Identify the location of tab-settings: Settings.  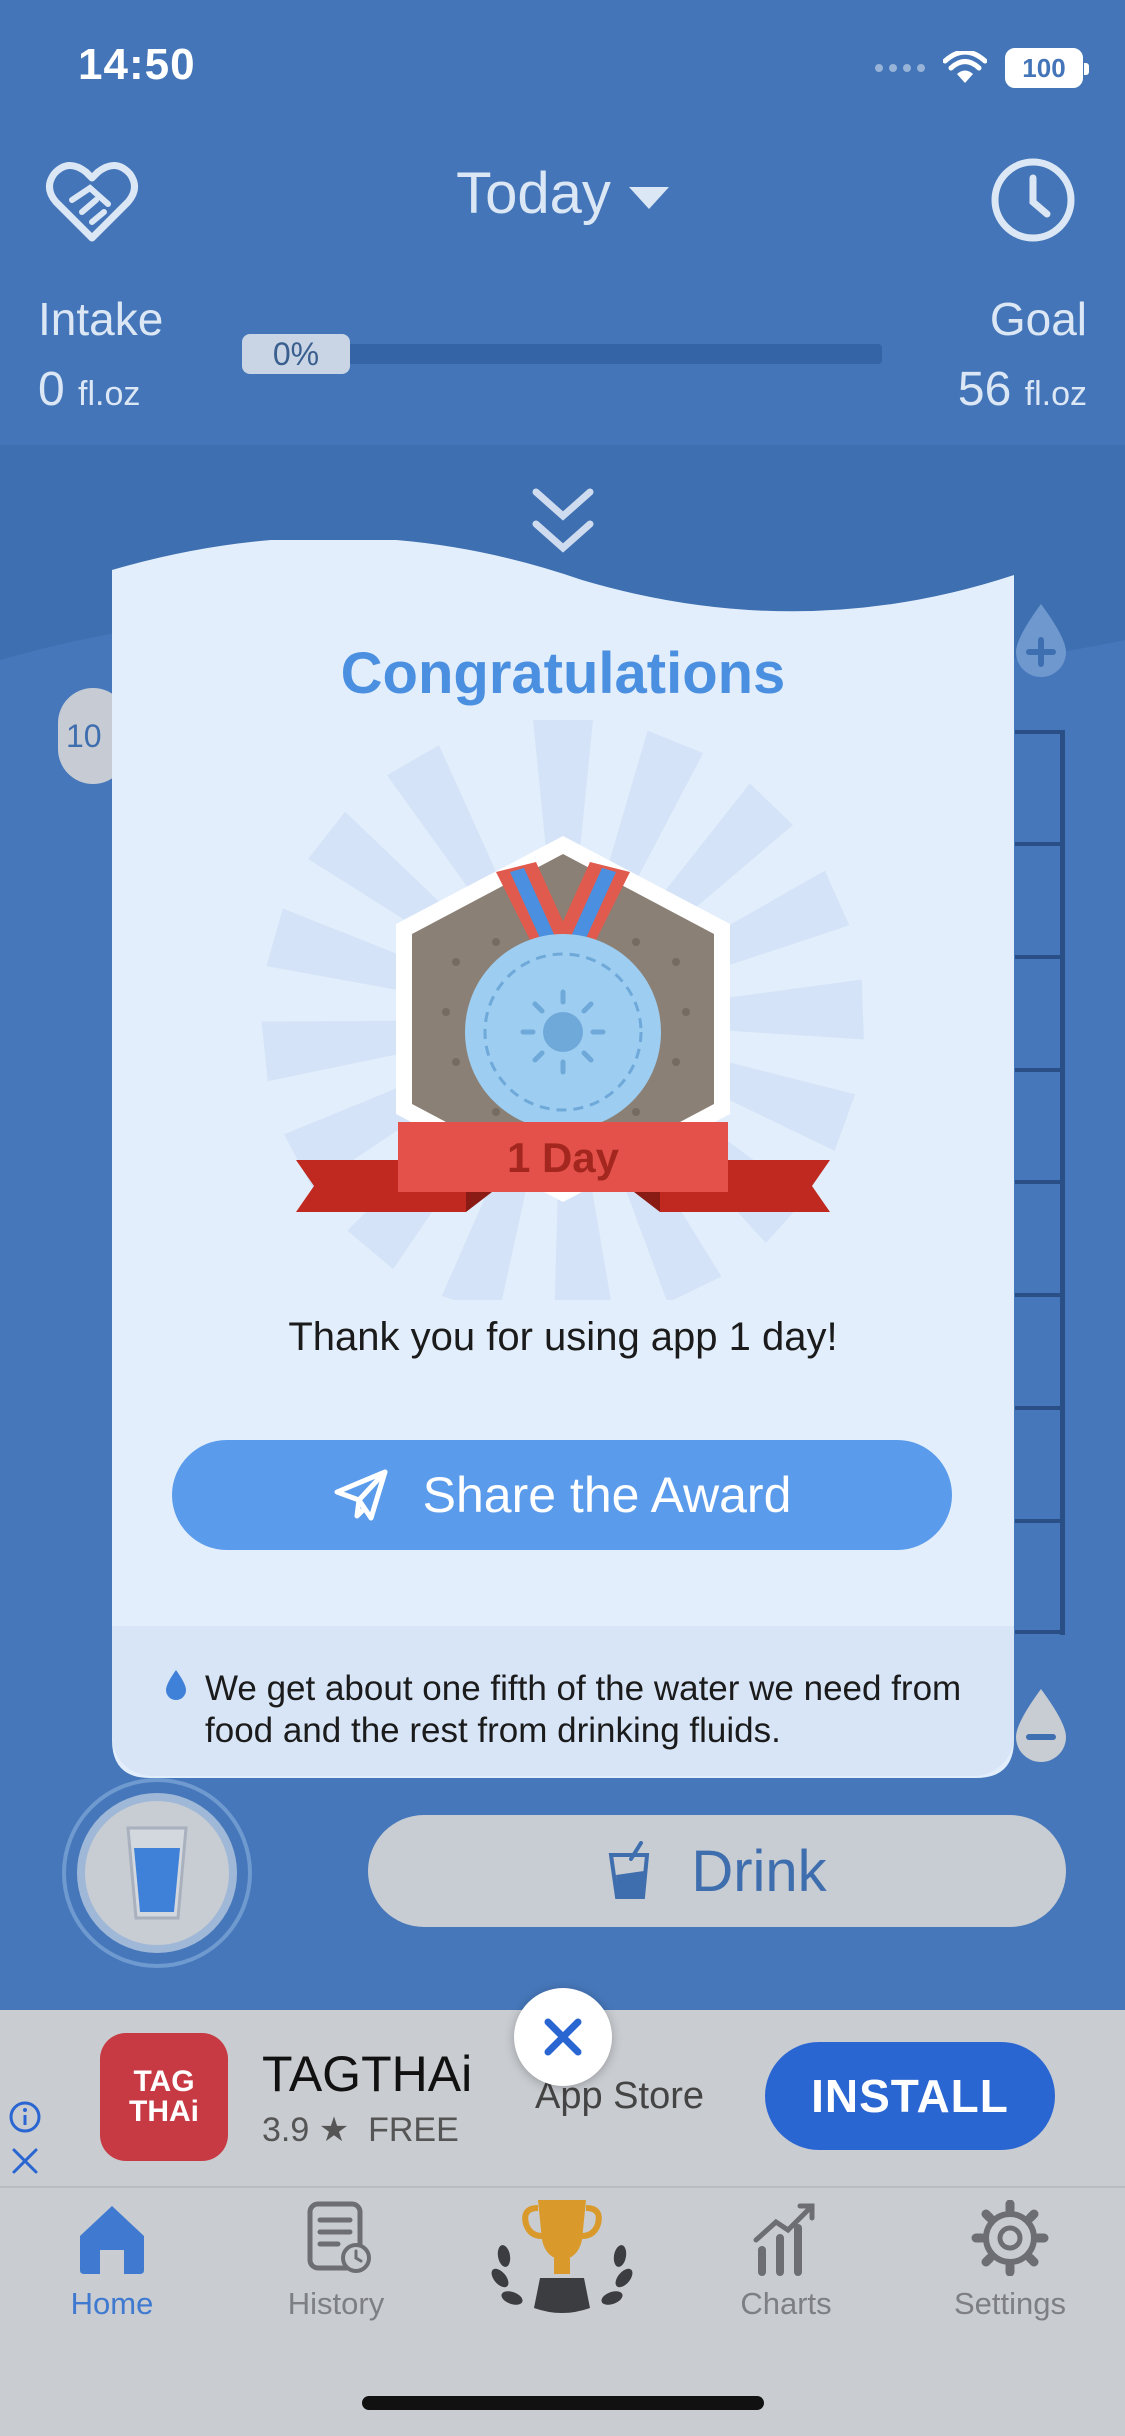
(1010, 2261).